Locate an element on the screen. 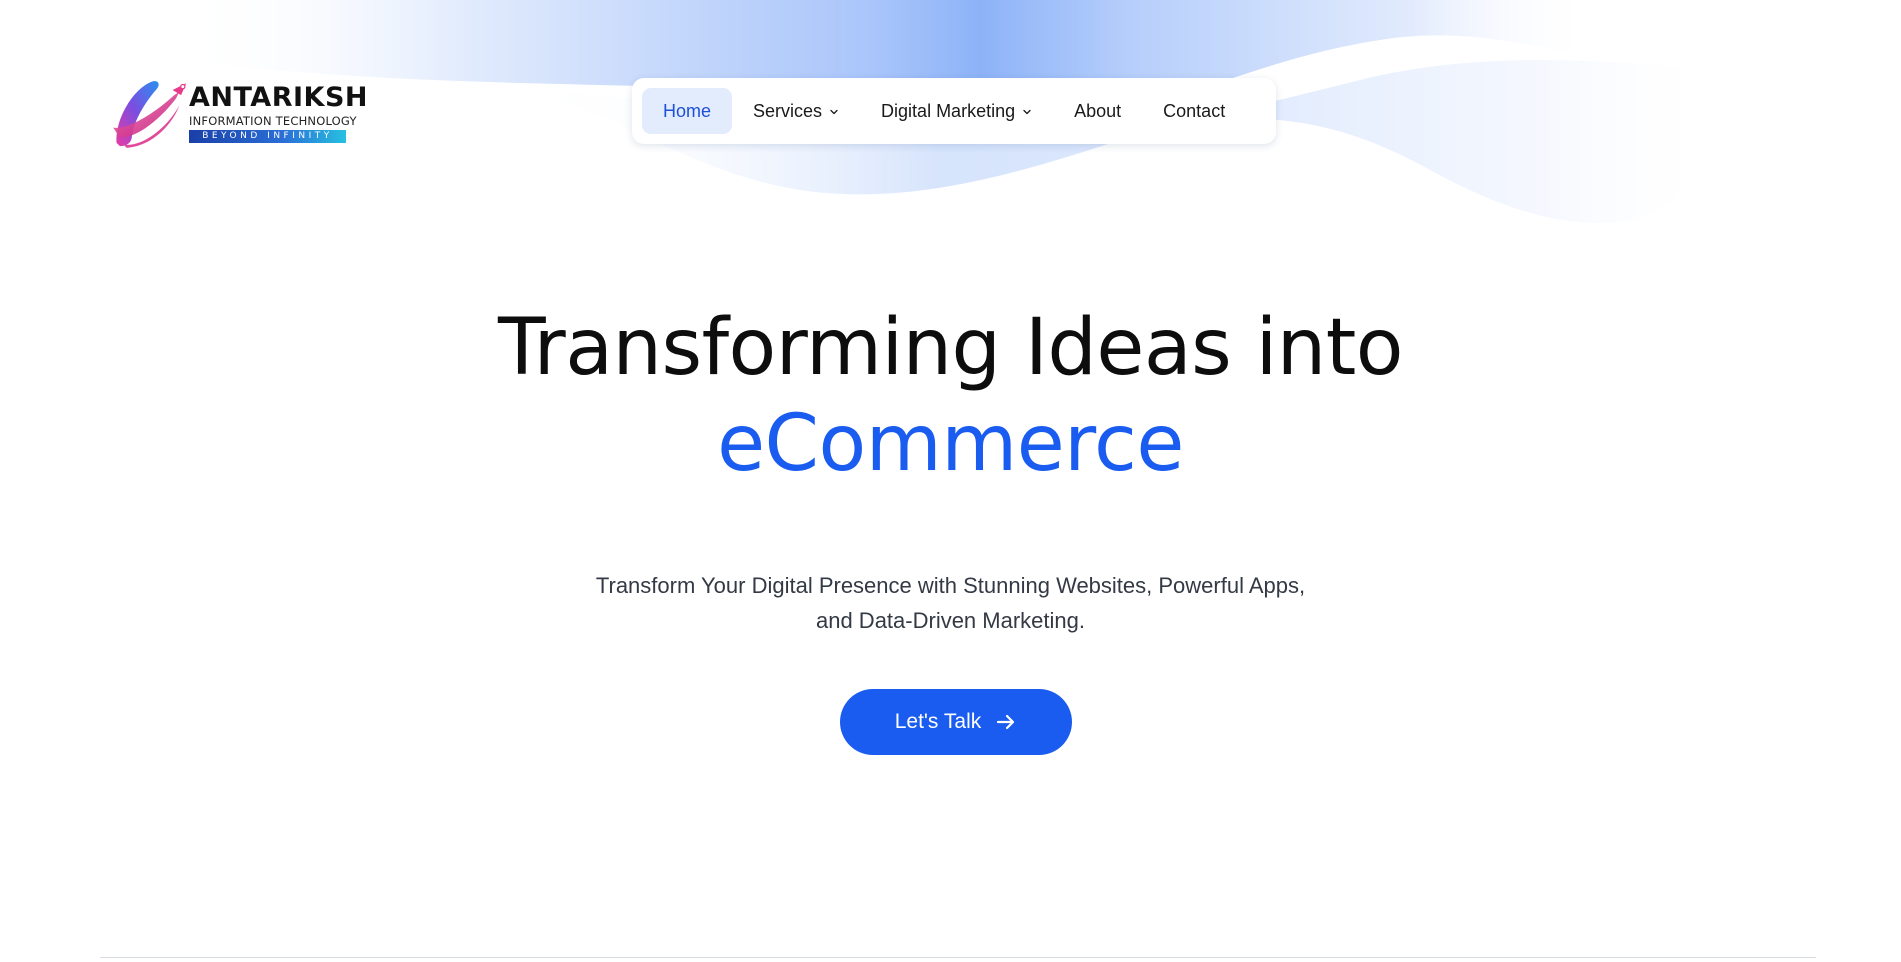 The image size is (1901, 962). brand-subtitle: INFORMATION TECHNOLOGY is located at coordinates (272, 120).